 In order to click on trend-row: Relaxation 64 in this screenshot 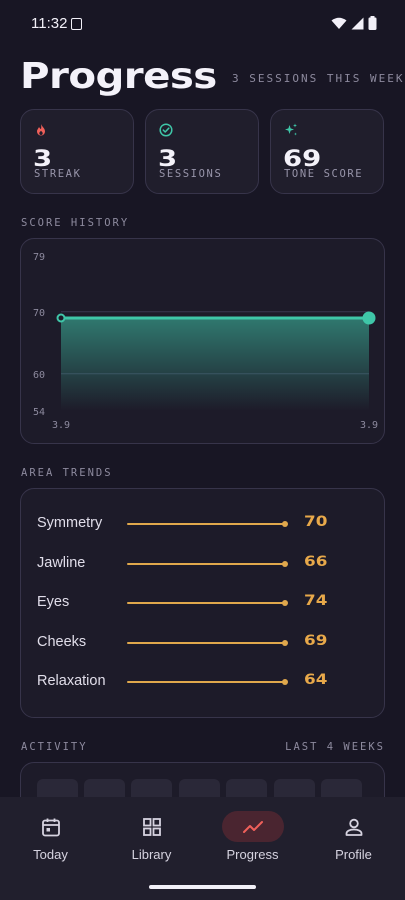, I will do `click(203, 682)`.